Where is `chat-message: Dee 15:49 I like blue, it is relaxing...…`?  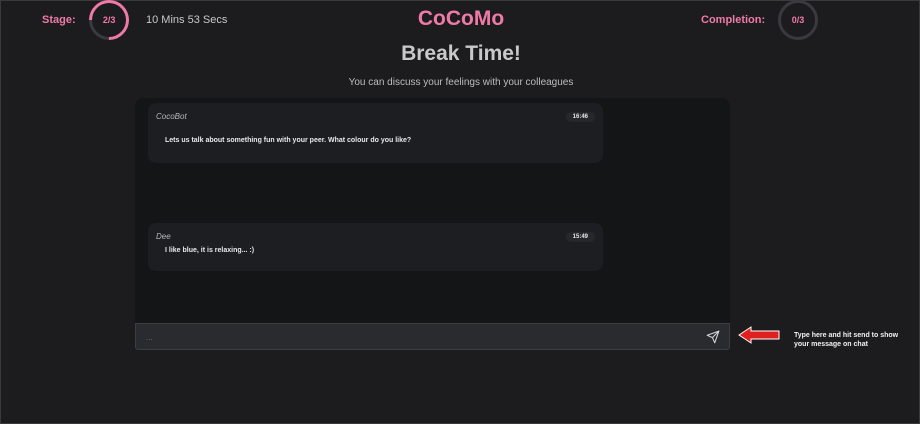
chat-message: Dee 15:49 I like blue, it is relaxing...… is located at coordinates (375, 247).